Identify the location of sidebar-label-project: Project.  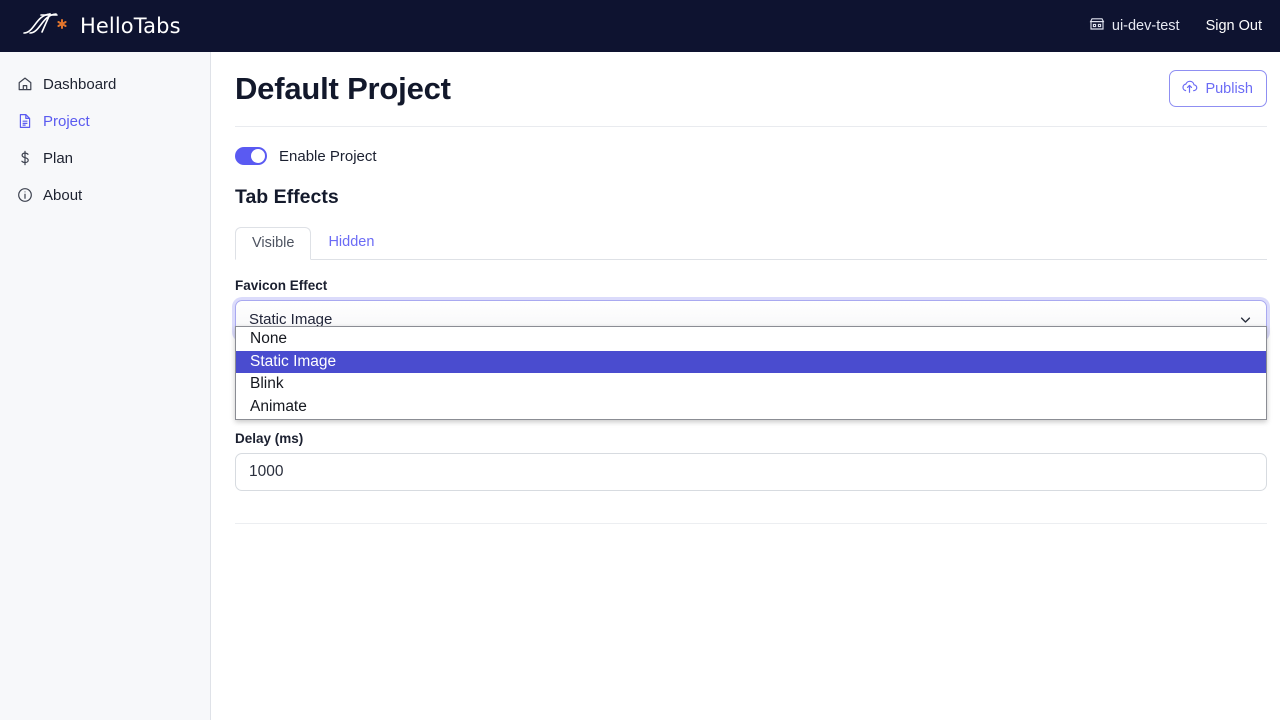
(66, 121).